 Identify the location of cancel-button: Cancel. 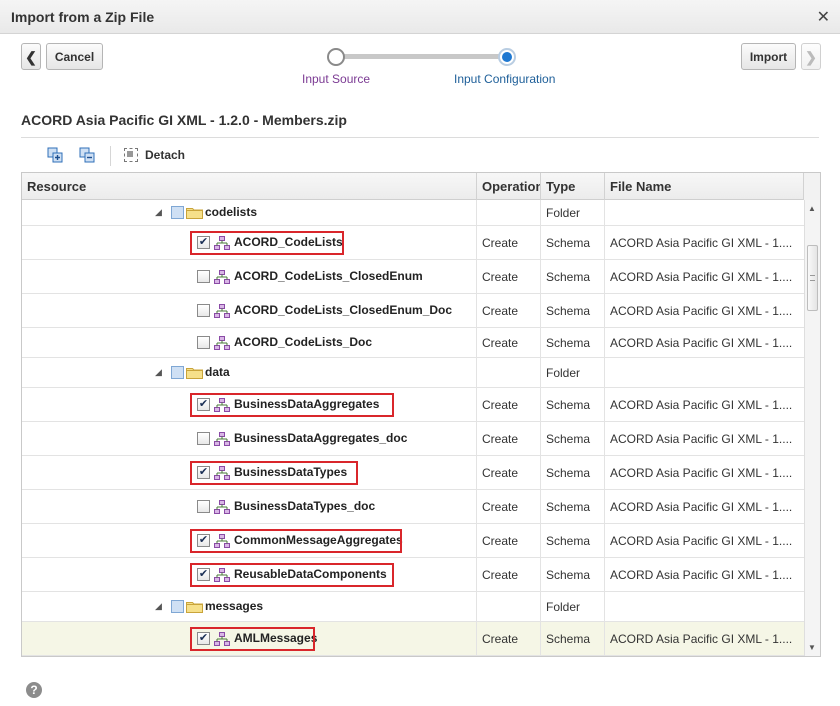
(74, 56).